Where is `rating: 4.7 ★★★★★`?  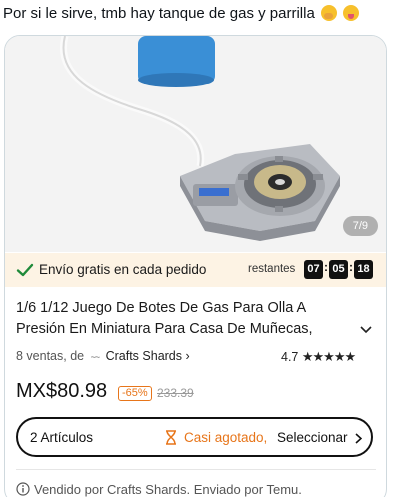
rating: 4.7 ★★★★★ is located at coordinates (318, 357).